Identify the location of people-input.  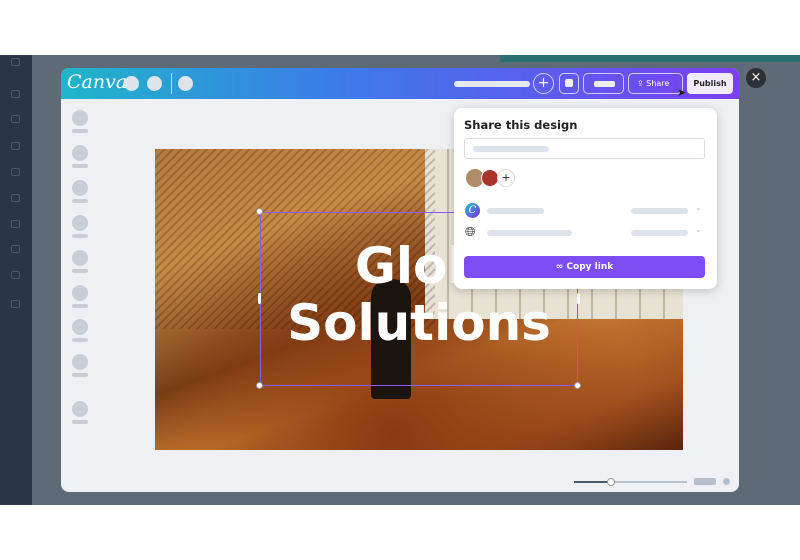
(584, 148).